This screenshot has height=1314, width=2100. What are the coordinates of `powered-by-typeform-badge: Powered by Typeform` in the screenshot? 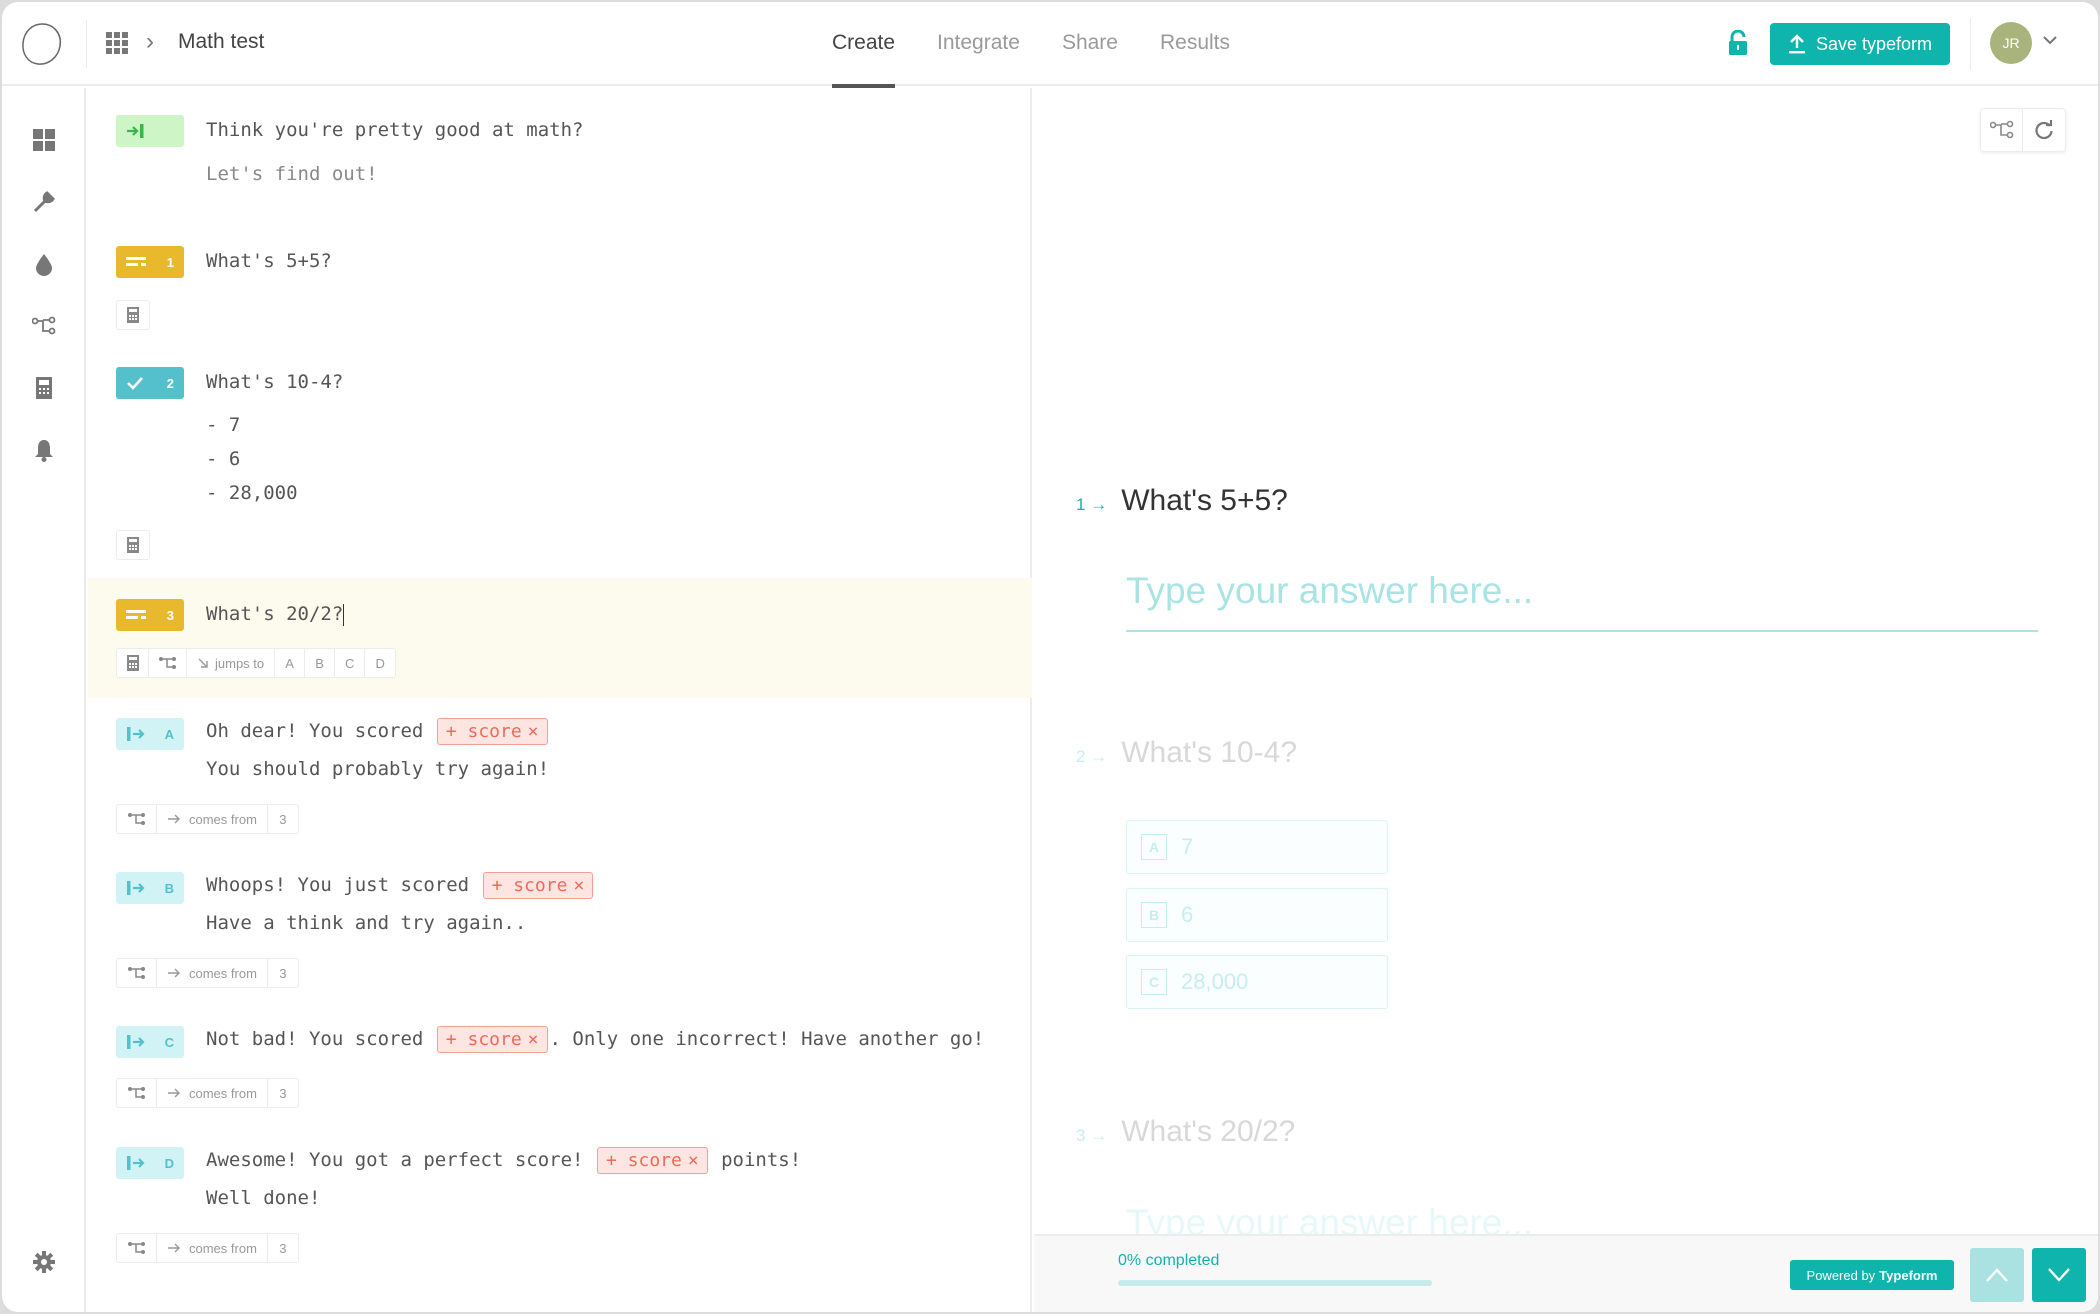 It's located at (1872, 1275).